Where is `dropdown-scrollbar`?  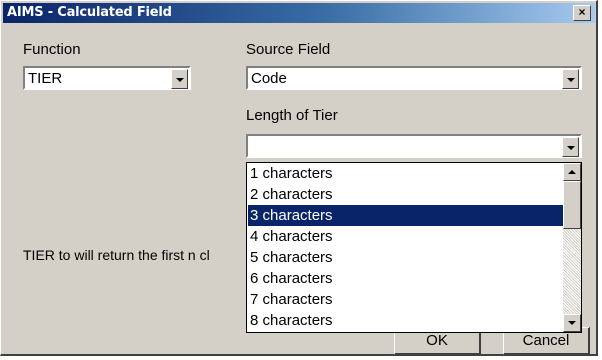 dropdown-scrollbar is located at coordinates (572, 247).